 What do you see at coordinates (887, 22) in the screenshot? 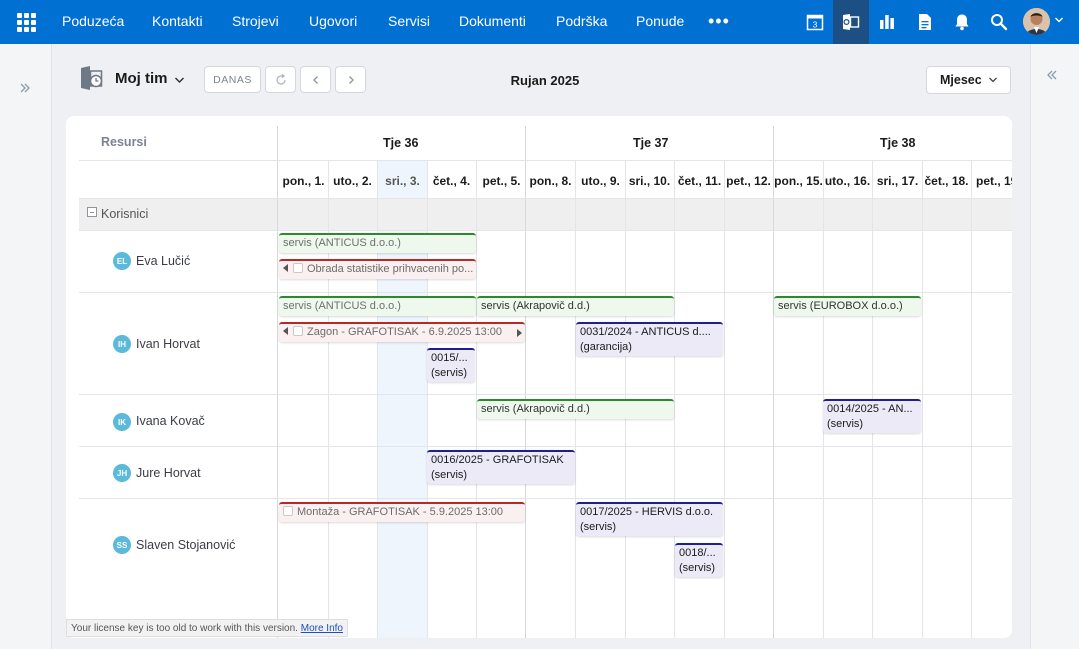
I see `chart-icon` at bounding box center [887, 22].